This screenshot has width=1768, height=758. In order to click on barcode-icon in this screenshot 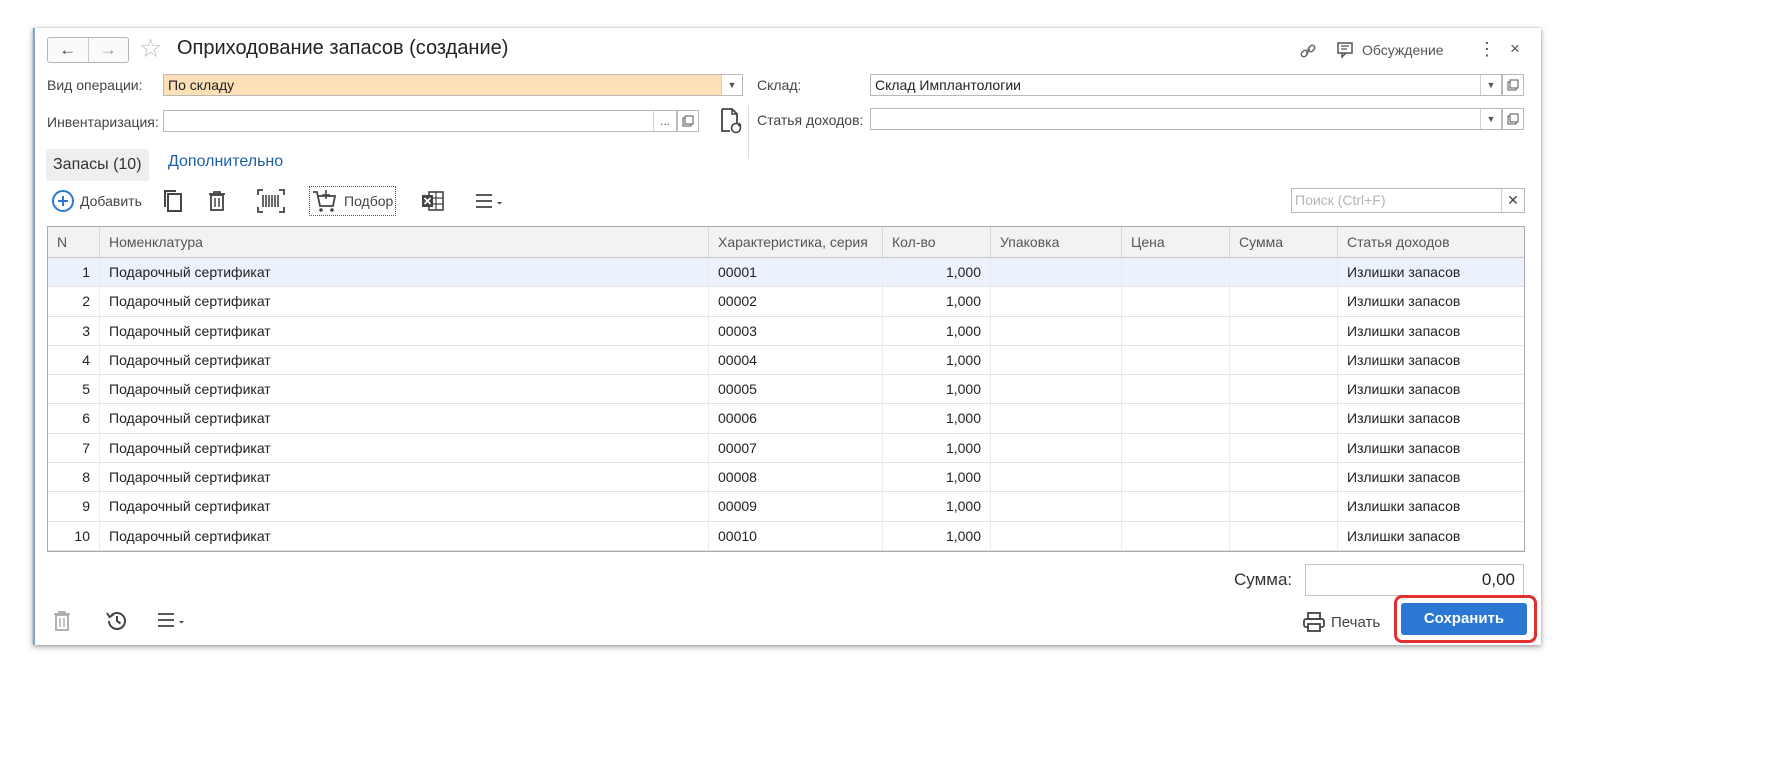, I will do `click(271, 201)`.